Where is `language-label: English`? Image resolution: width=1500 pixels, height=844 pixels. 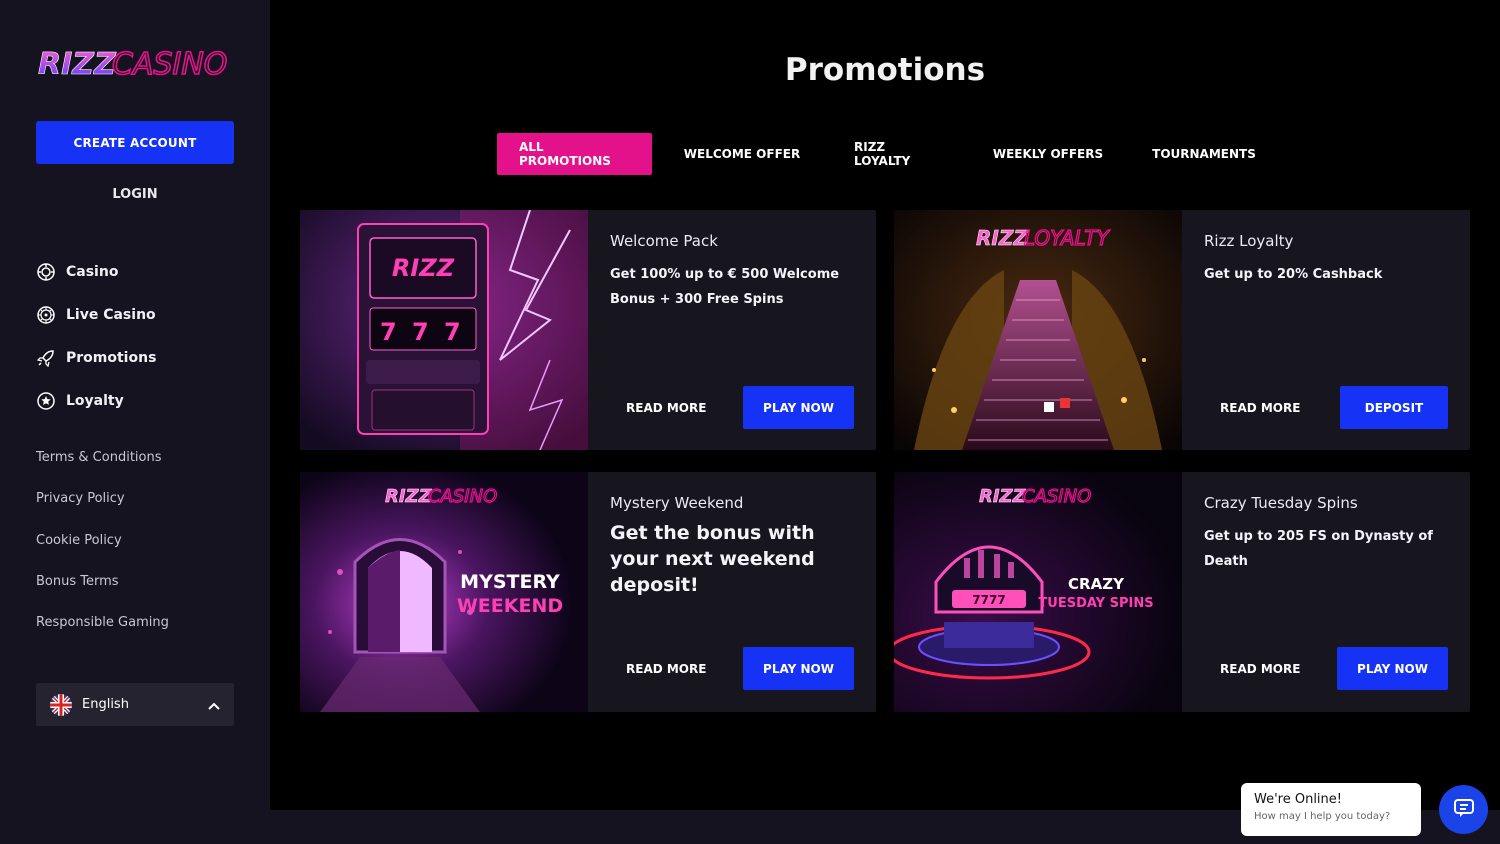
language-label: English is located at coordinates (105, 704).